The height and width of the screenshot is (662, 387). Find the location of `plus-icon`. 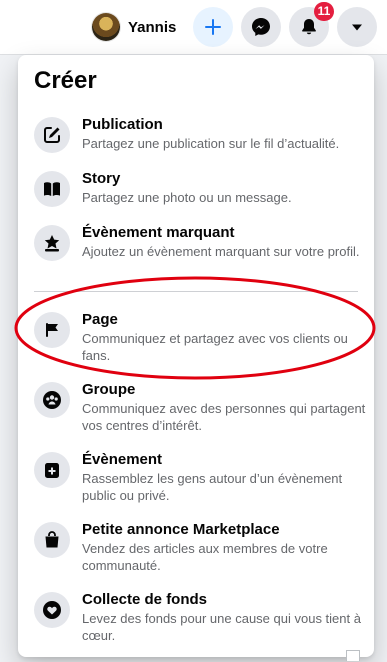

plus-icon is located at coordinates (213, 27).